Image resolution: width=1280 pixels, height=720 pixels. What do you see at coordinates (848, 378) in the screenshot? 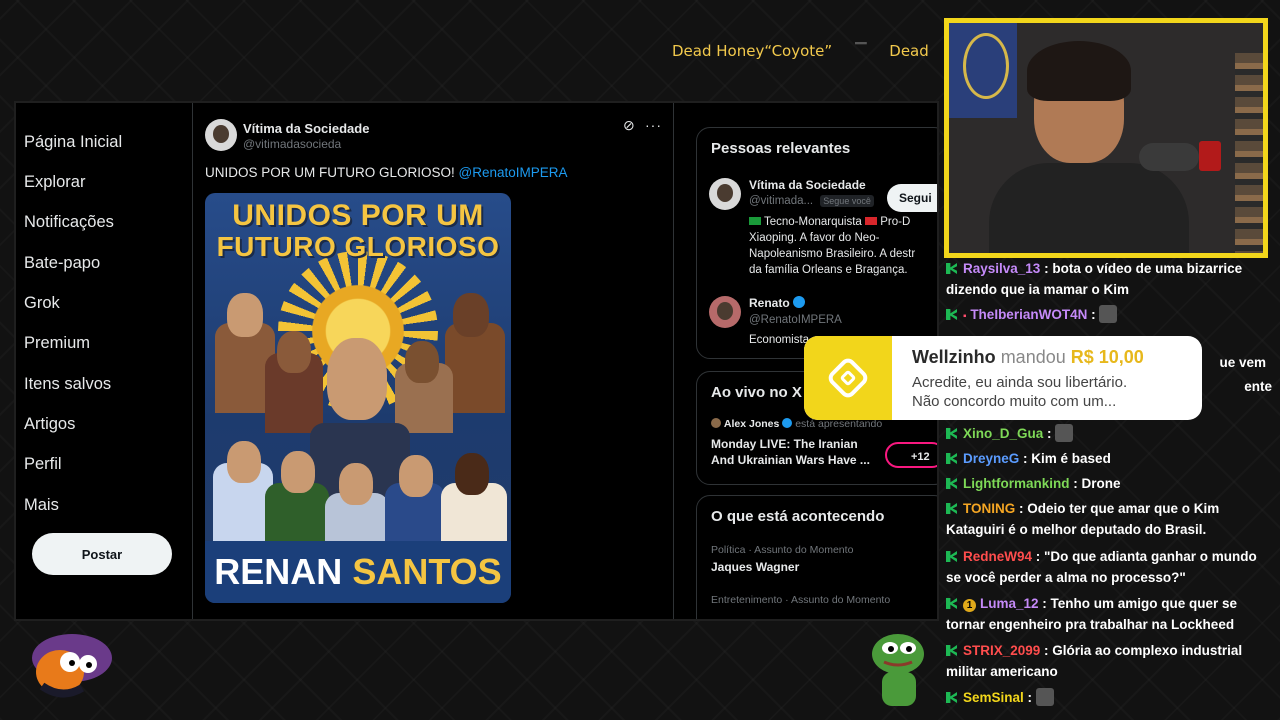
I see `livepix-logo-icon` at bounding box center [848, 378].